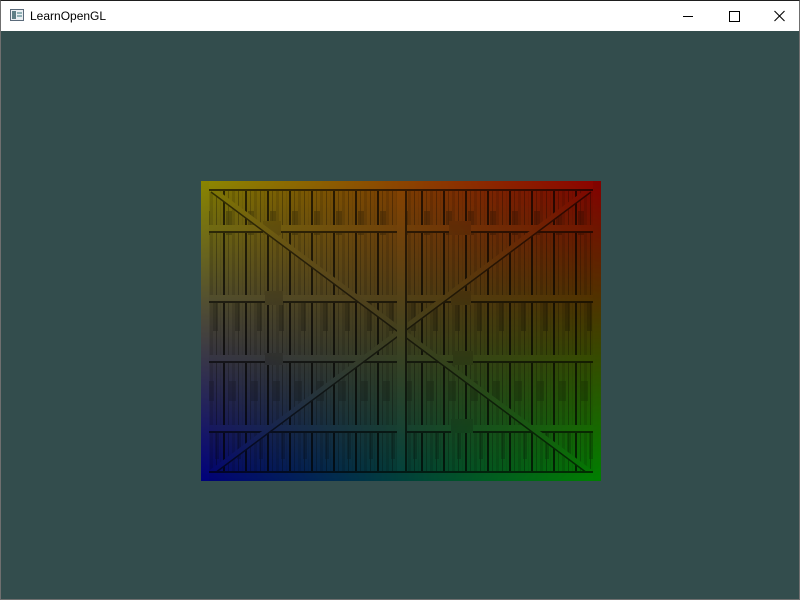  I want to click on minimize-button, so click(688, 16).